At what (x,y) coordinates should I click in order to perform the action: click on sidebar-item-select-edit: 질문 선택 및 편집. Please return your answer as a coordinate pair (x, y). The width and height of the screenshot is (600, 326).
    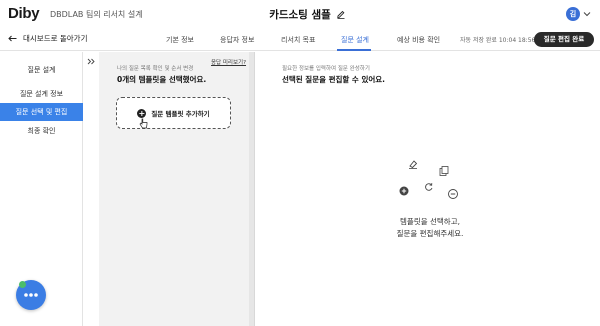
    Looking at the image, I should click on (41, 112).